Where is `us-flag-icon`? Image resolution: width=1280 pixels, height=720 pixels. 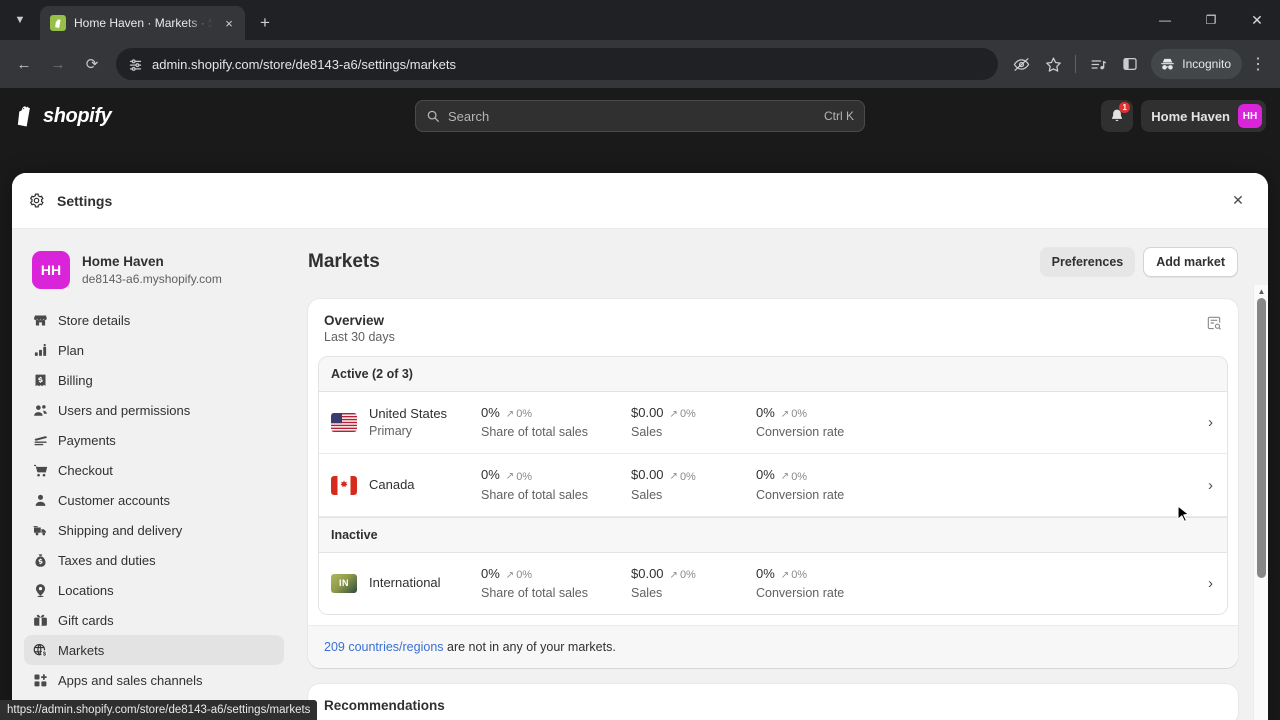 us-flag-icon is located at coordinates (344, 423).